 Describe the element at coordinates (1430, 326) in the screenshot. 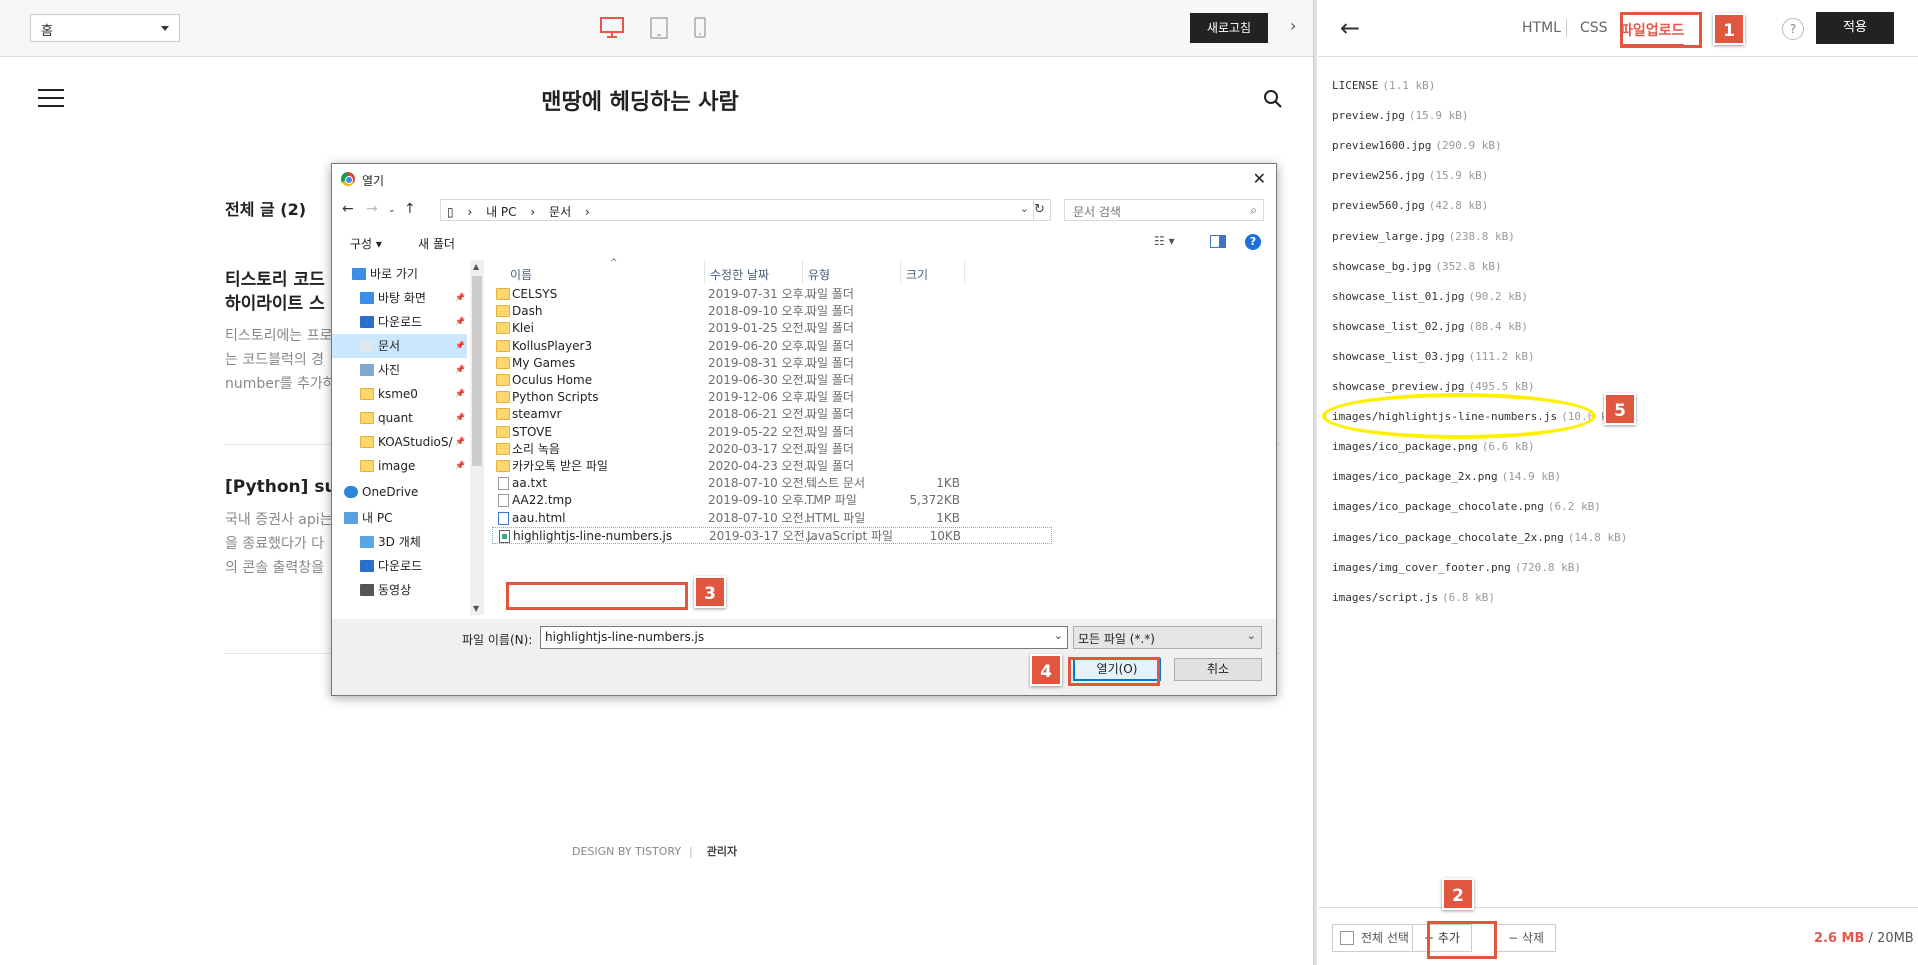

I see `uploaded-file-item: showcase_list_02.jpg (88.4 kB)` at that location.